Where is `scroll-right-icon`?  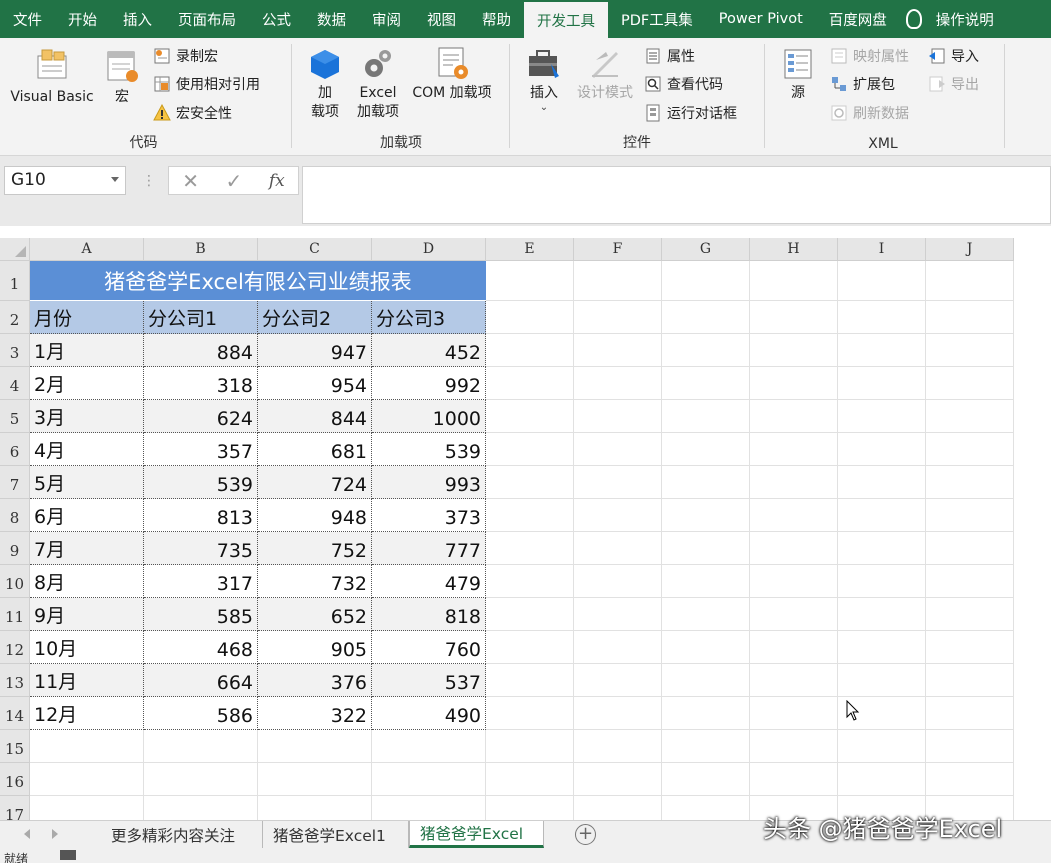
scroll-right-icon is located at coordinates (55, 834).